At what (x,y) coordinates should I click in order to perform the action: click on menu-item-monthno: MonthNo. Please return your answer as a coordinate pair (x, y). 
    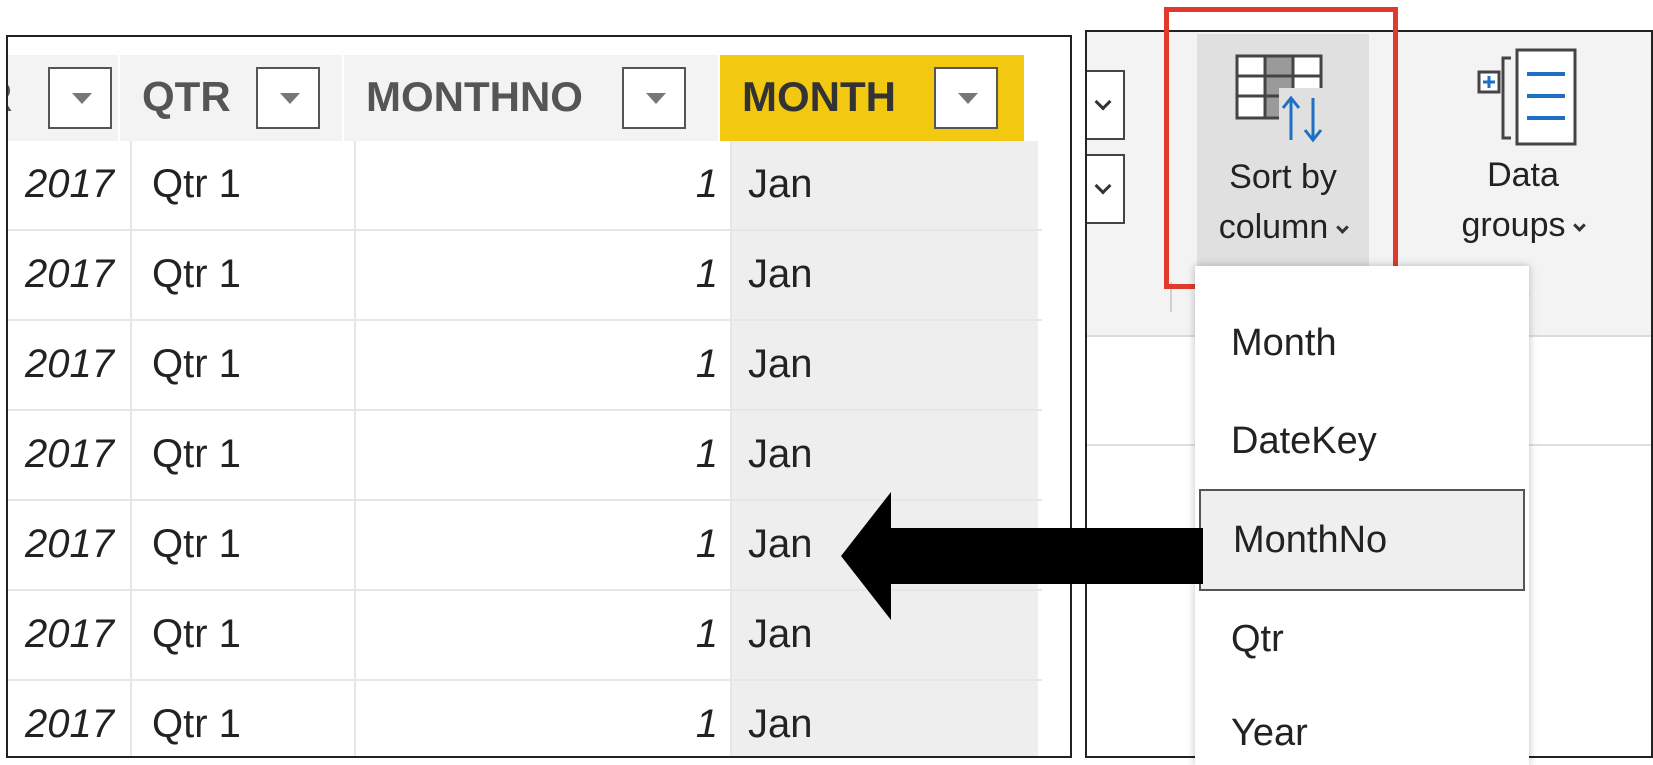
    Looking at the image, I should click on (1362, 540).